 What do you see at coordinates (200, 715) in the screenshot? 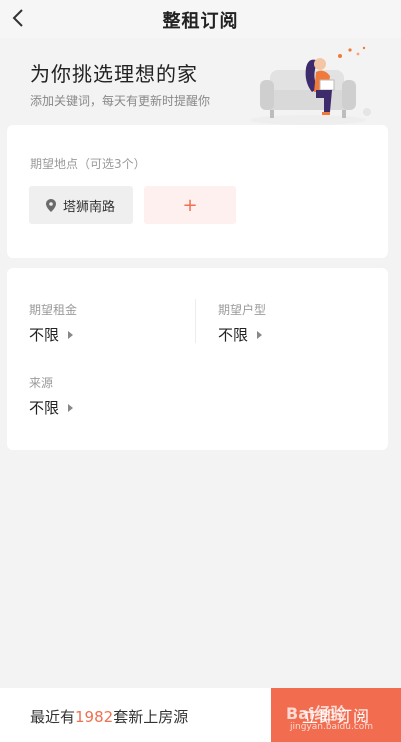
I see `bottom-action-bar: 最近有1982套新上房源 立即订阅` at bounding box center [200, 715].